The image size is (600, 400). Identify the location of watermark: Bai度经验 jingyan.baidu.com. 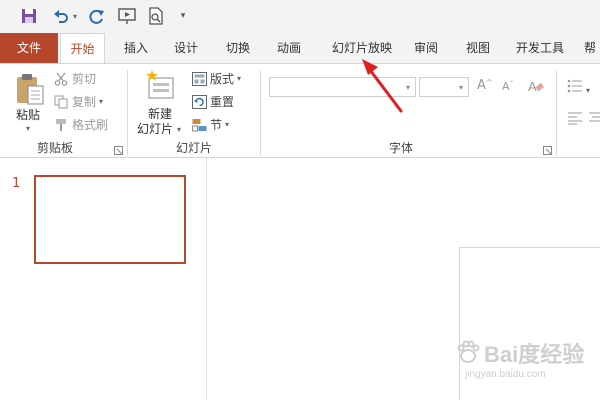
(519, 358).